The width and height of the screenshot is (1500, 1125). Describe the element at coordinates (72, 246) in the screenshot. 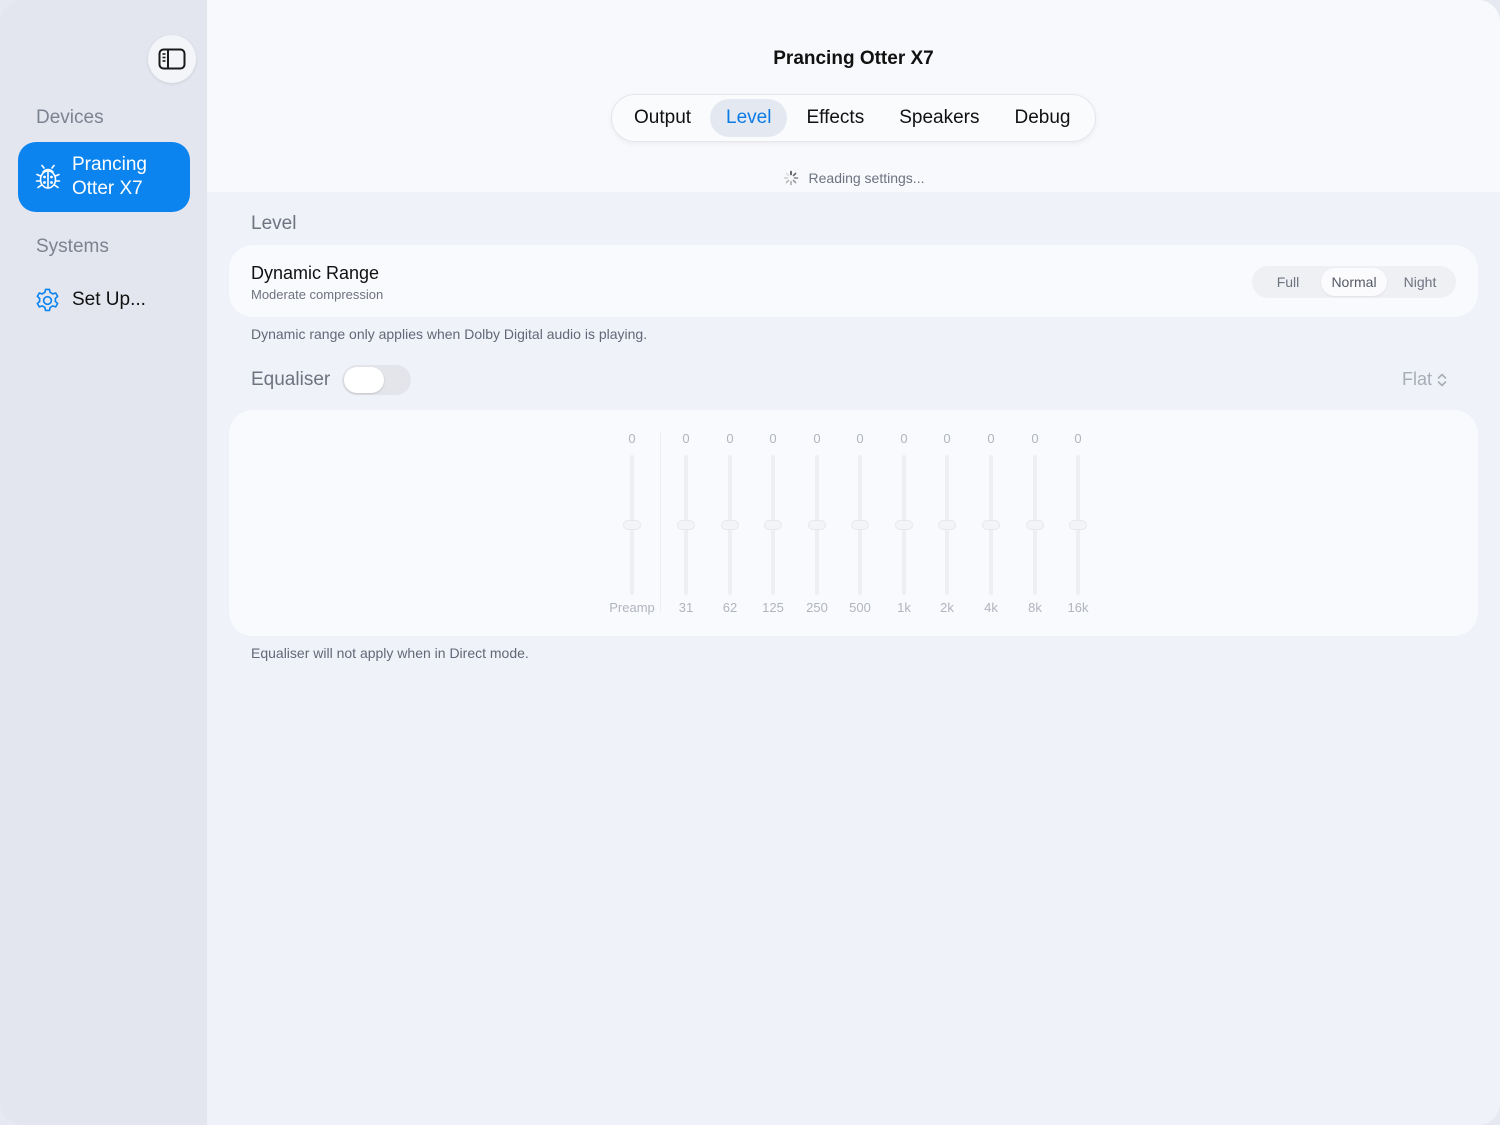

I see `systems-section-label: Systems` at that location.